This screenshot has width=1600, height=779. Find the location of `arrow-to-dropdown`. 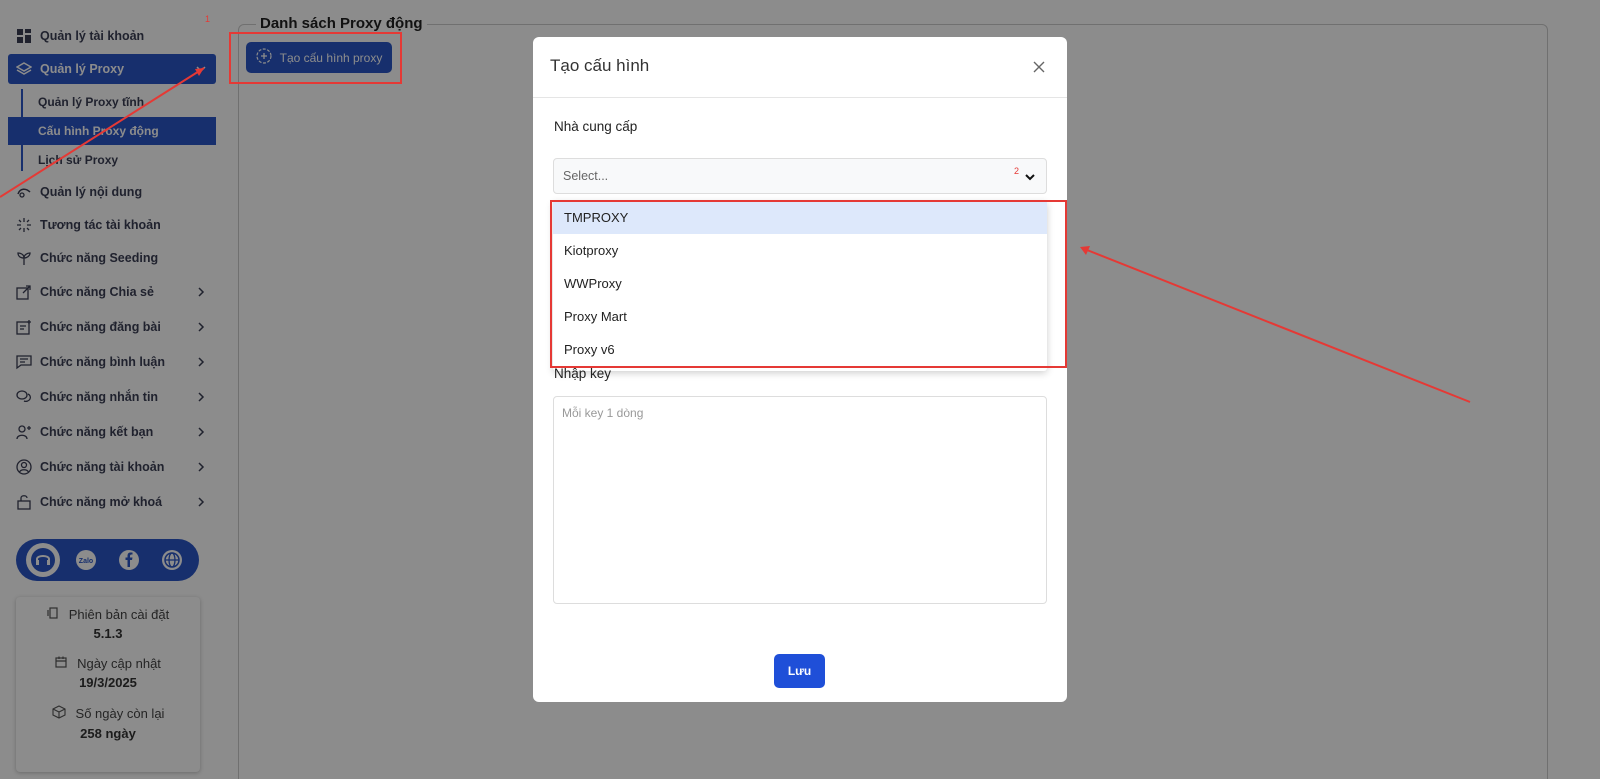

arrow-to-dropdown is located at coordinates (1276, 325).